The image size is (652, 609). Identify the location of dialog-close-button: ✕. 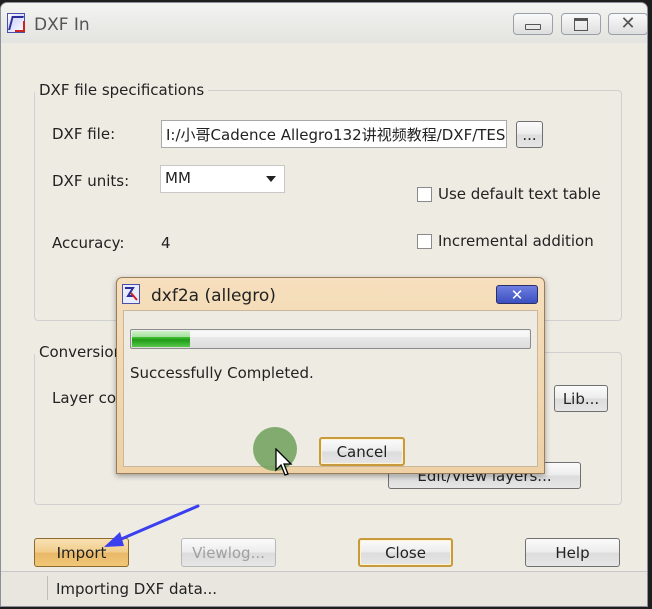
(517, 294).